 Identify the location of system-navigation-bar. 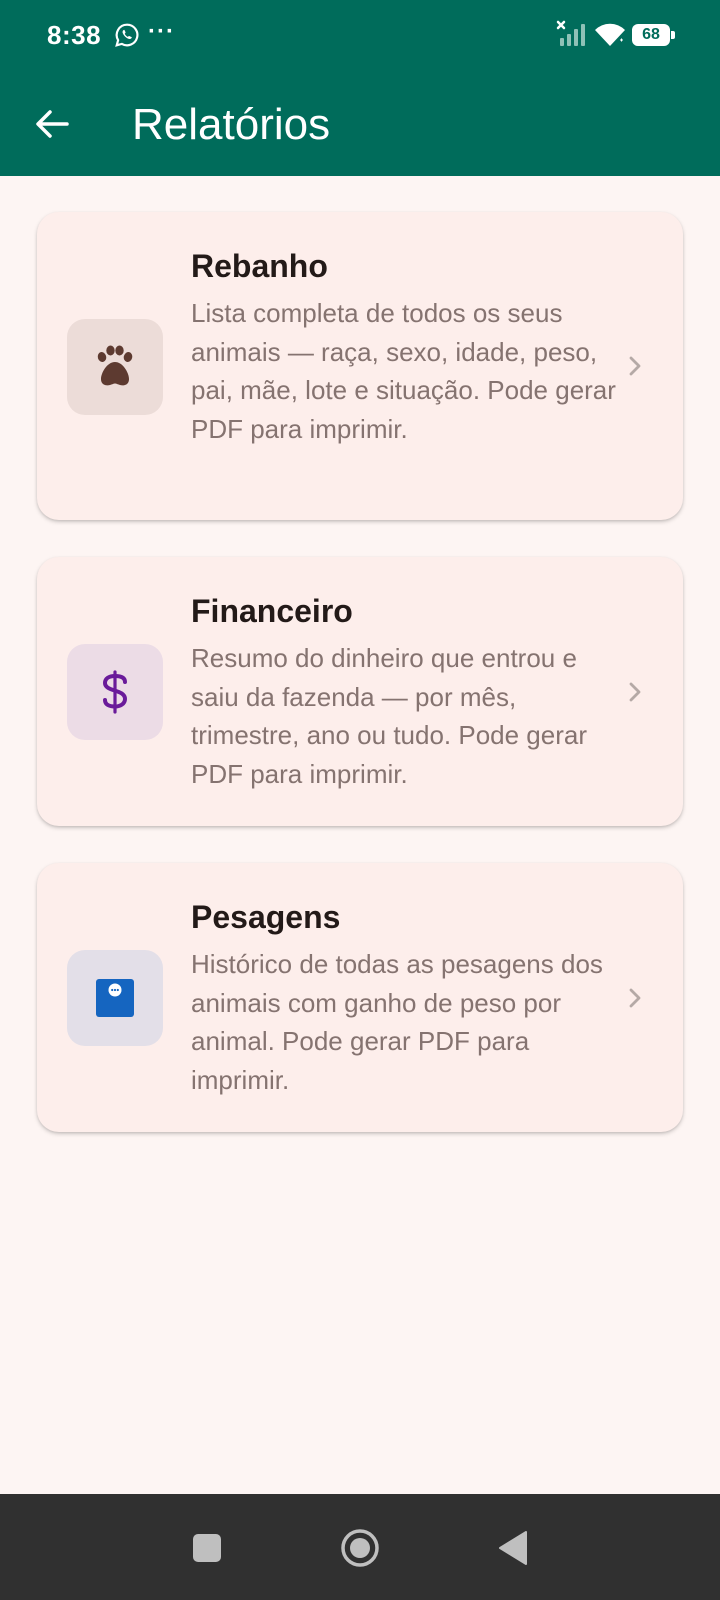
(360, 1547).